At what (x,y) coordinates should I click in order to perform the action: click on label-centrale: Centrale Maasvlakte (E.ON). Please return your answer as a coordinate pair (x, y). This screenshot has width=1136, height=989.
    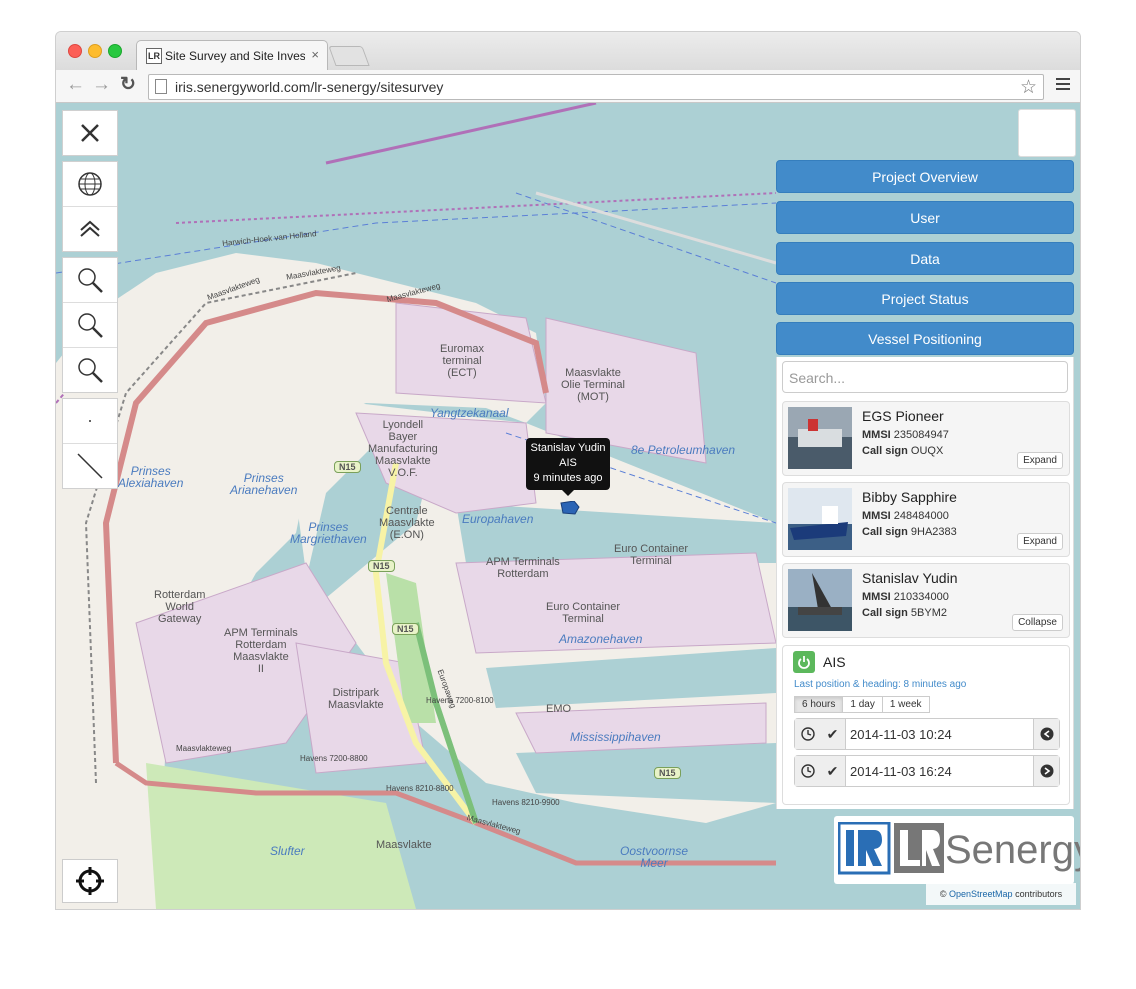
    Looking at the image, I should click on (407, 523).